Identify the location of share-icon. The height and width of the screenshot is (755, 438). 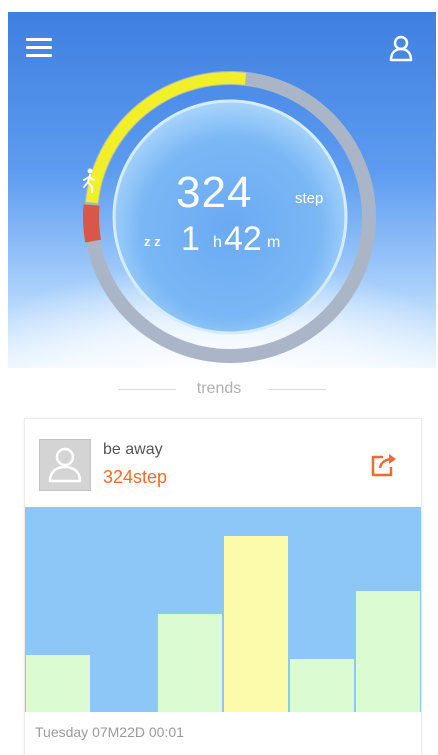
(383, 465).